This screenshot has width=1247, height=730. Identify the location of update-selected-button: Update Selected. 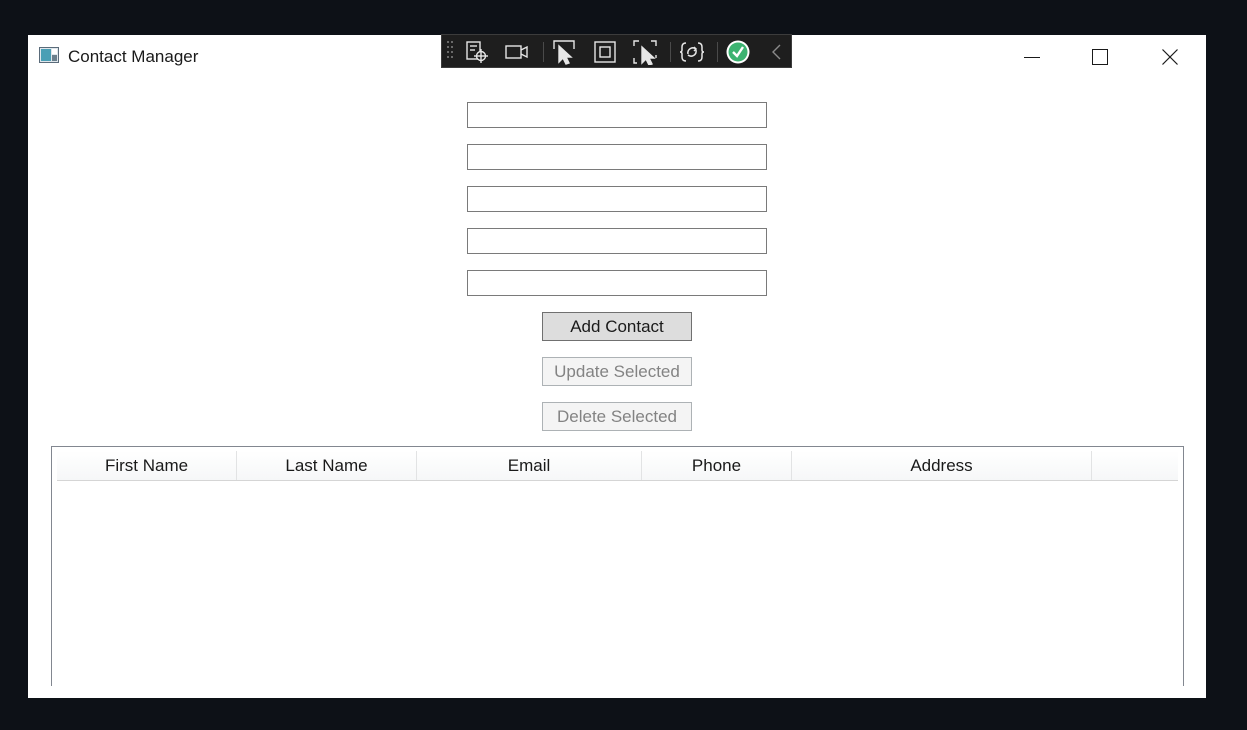
(617, 371).